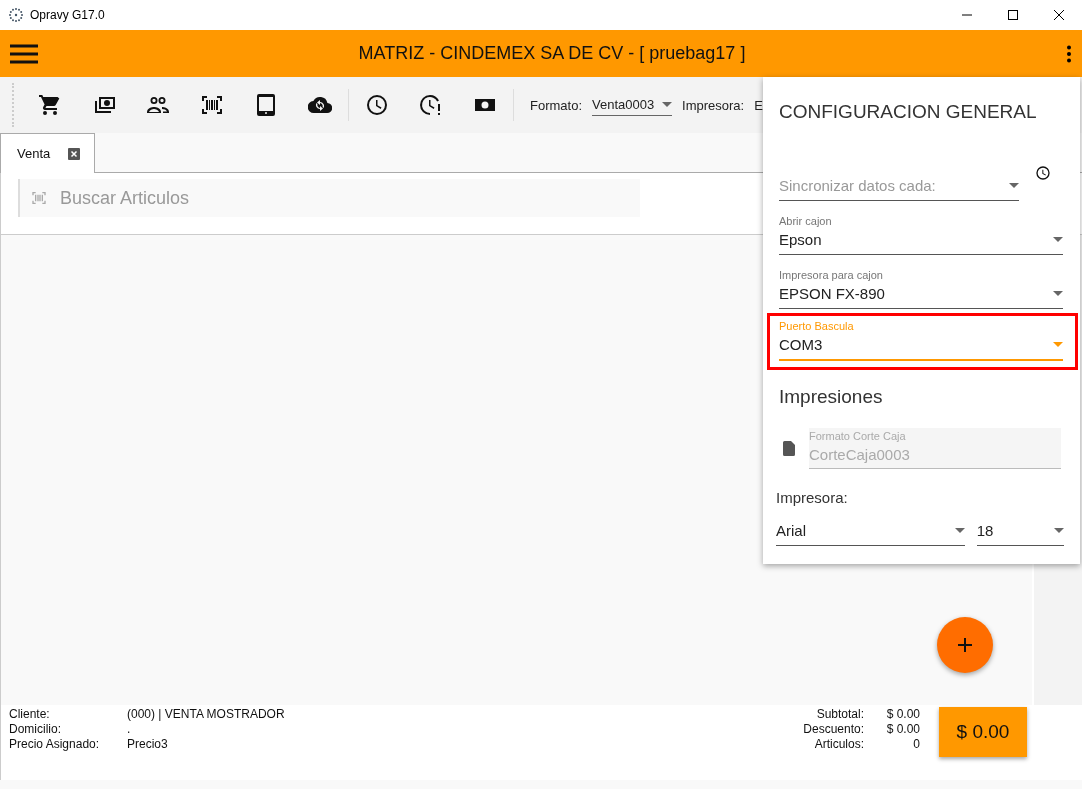 The image size is (1082, 789). Describe the element at coordinates (74, 153) in the screenshot. I see `close-tab-icon` at that location.